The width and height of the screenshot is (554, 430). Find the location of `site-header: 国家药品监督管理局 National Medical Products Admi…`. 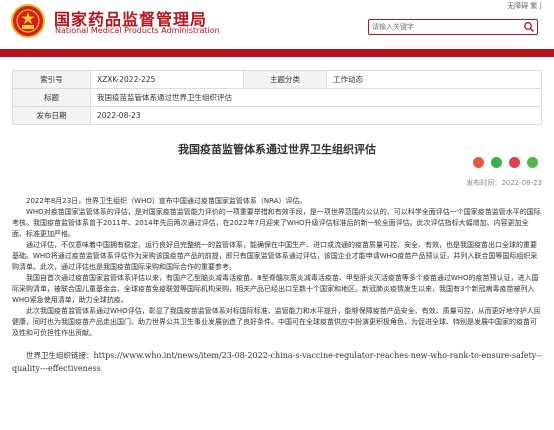

site-header: 国家药品监督管理局 National Medical Products Admi… is located at coordinates (277, 25).